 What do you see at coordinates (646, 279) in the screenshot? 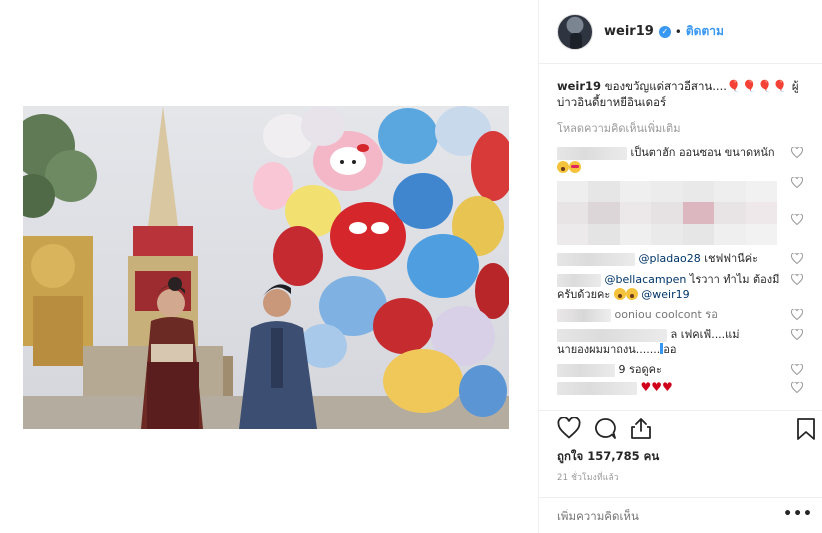
I see `comment-mention: @bellacampen` at bounding box center [646, 279].